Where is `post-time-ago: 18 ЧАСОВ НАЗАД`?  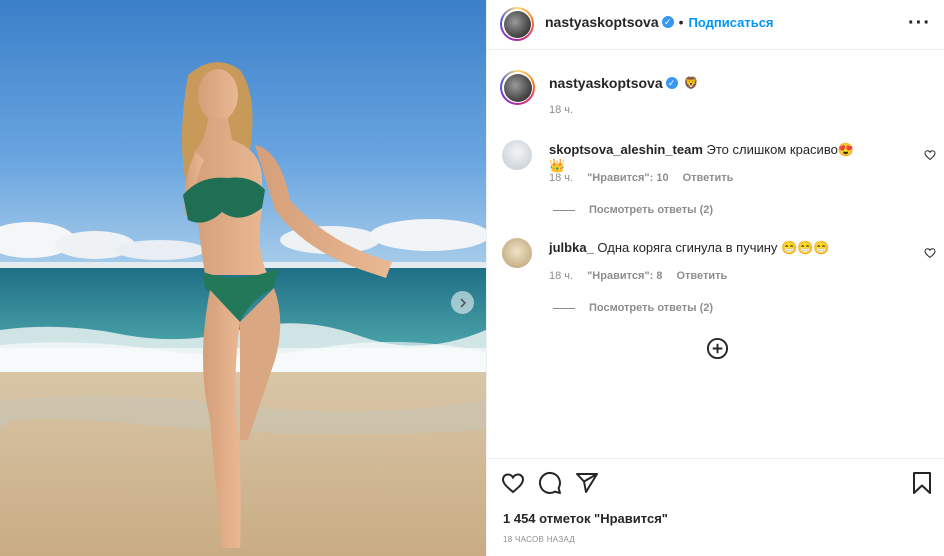 post-time-ago: 18 ЧАСОВ НАЗАД is located at coordinates (539, 539).